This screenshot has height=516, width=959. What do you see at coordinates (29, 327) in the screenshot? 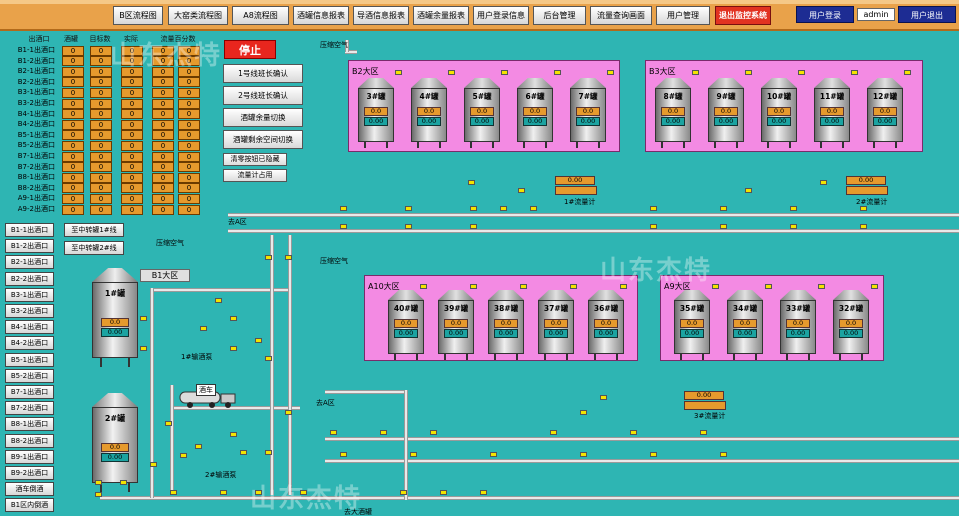
I see `side-button-6: B4-1出酒口` at bounding box center [29, 327].